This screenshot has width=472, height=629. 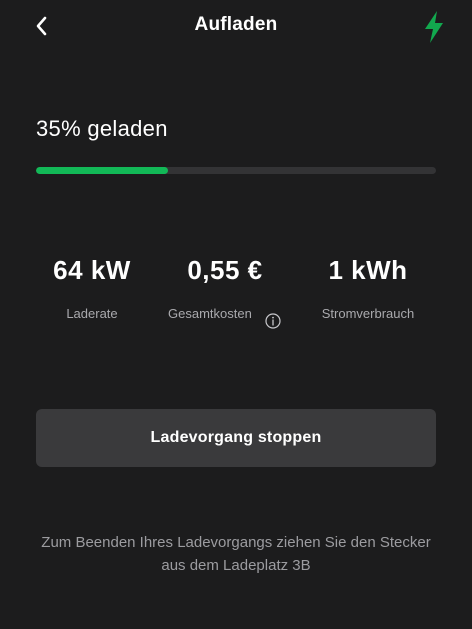 I want to click on stop-charging-button: Ladevorgang stoppen, so click(x=236, y=438).